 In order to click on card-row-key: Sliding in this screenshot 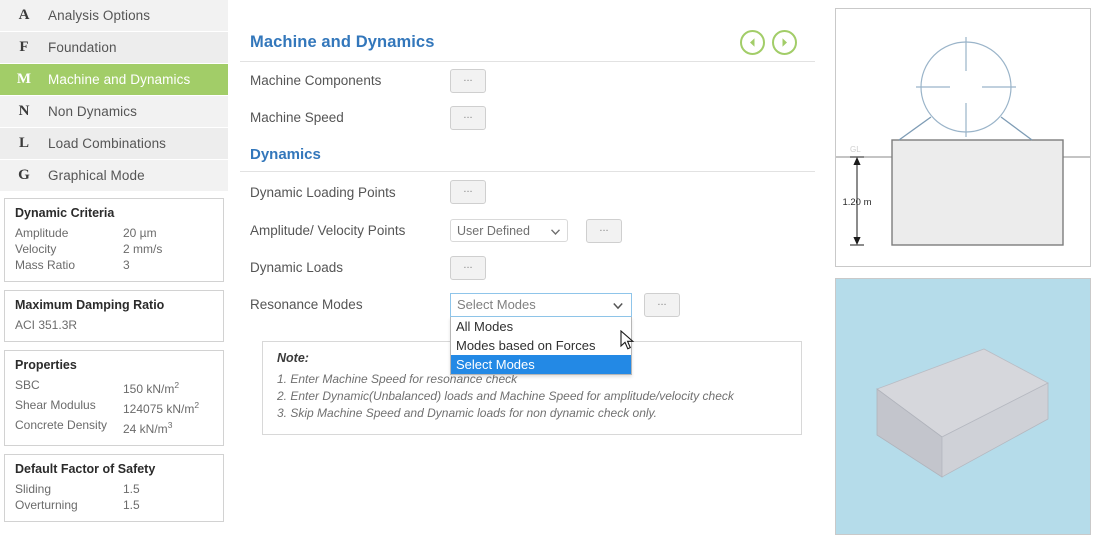, I will do `click(33, 489)`.